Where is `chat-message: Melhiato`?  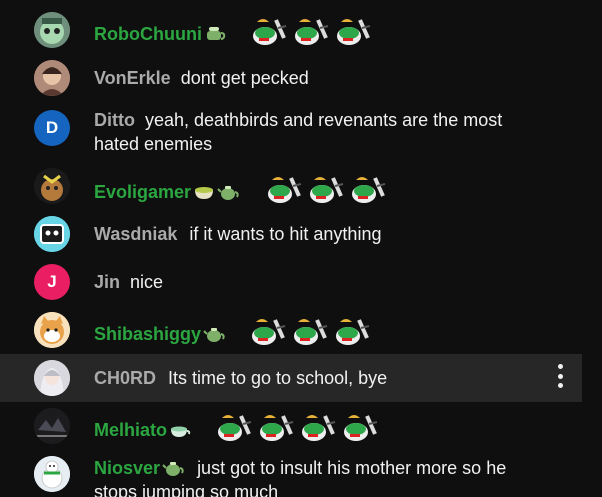 chat-message: Melhiato is located at coordinates (291, 426).